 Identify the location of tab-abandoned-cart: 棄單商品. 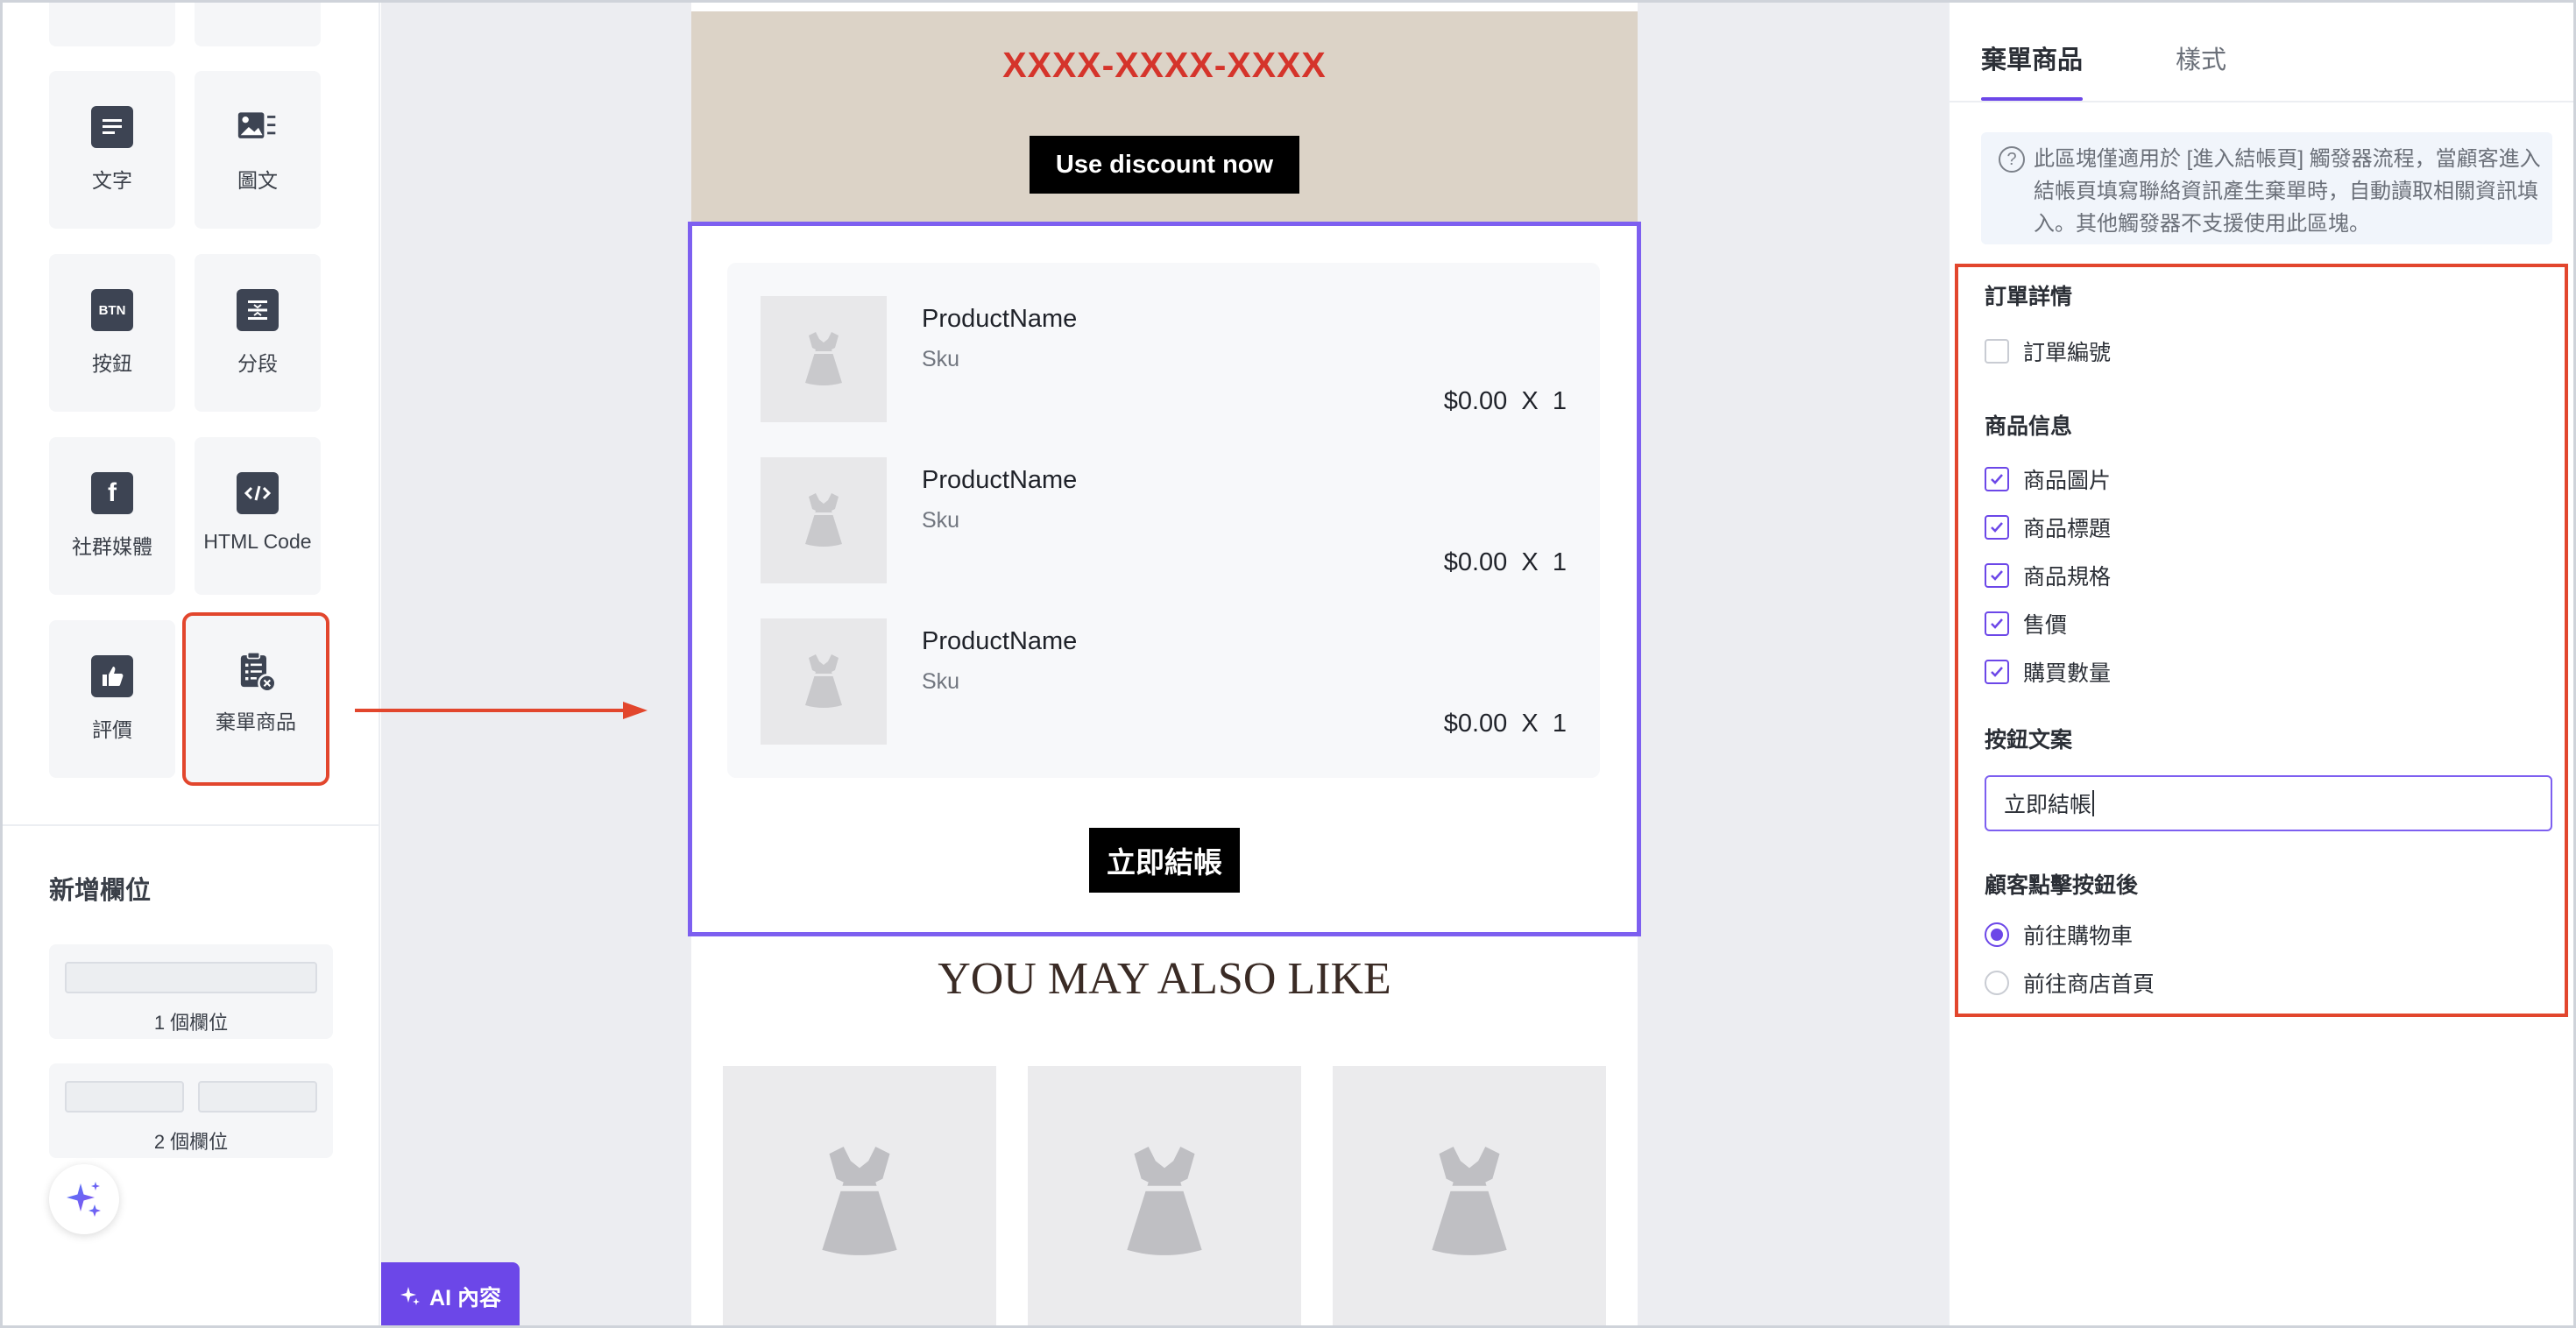
(2032, 57).